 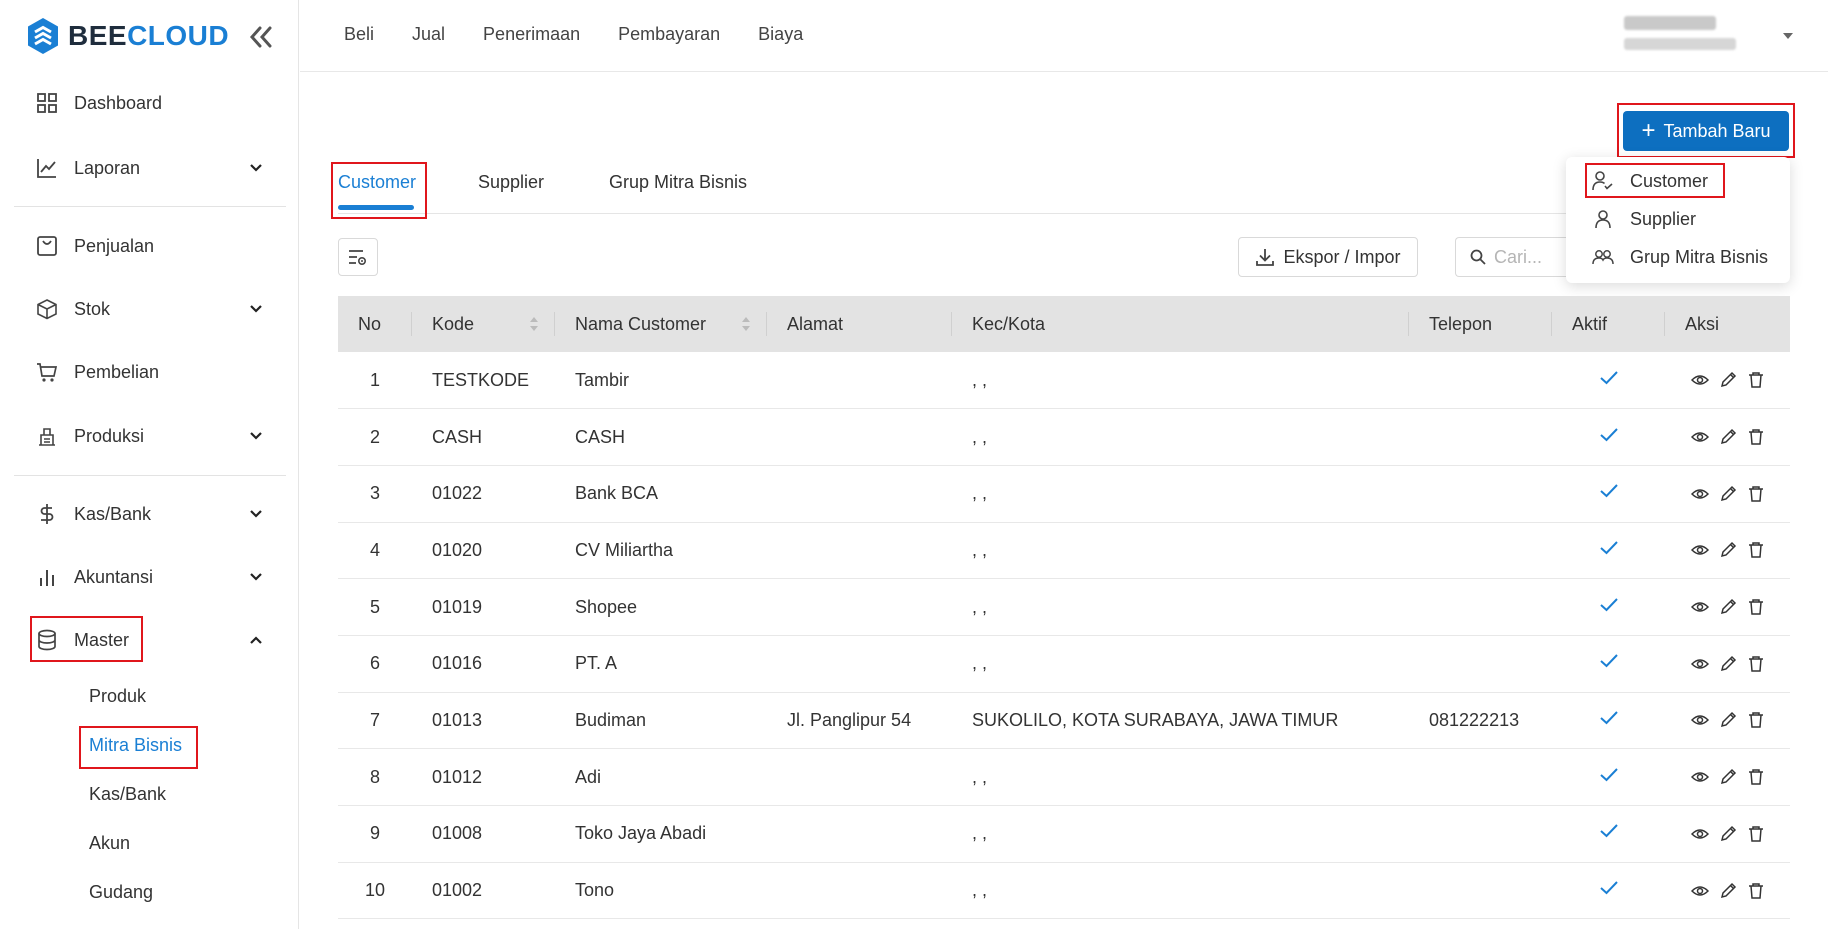 I want to click on table-row: 10 01002 Tono , ,, so click(x=1064, y=890).